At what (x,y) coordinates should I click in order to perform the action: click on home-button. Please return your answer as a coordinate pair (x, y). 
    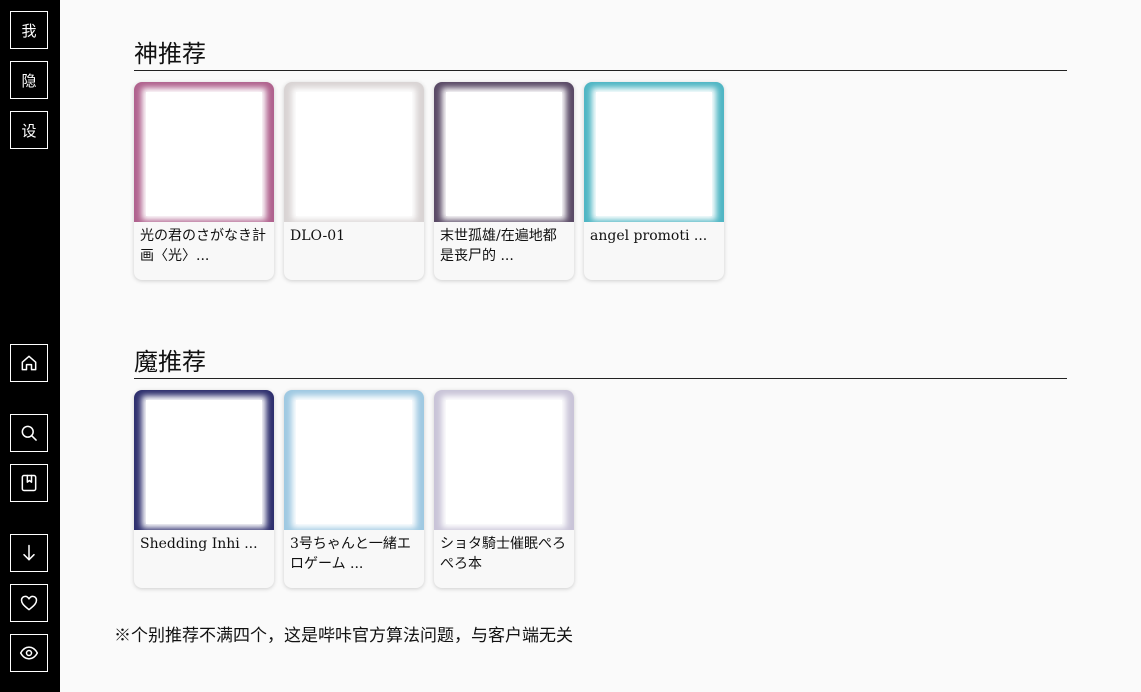
    Looking at the image, I should click on (29, 363).